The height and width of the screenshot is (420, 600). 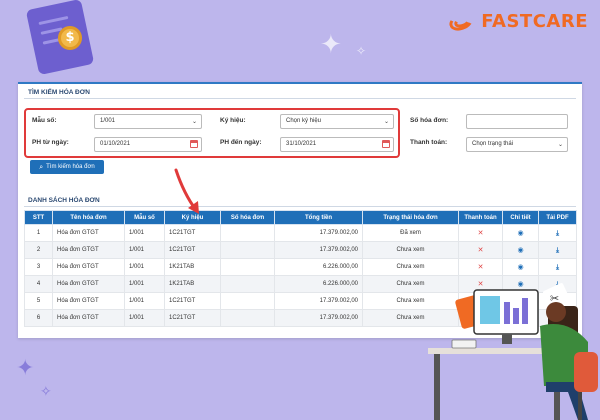 I want to click on ph-tu-ngay-value: 01/10/2021, so click(x=115, y=144).